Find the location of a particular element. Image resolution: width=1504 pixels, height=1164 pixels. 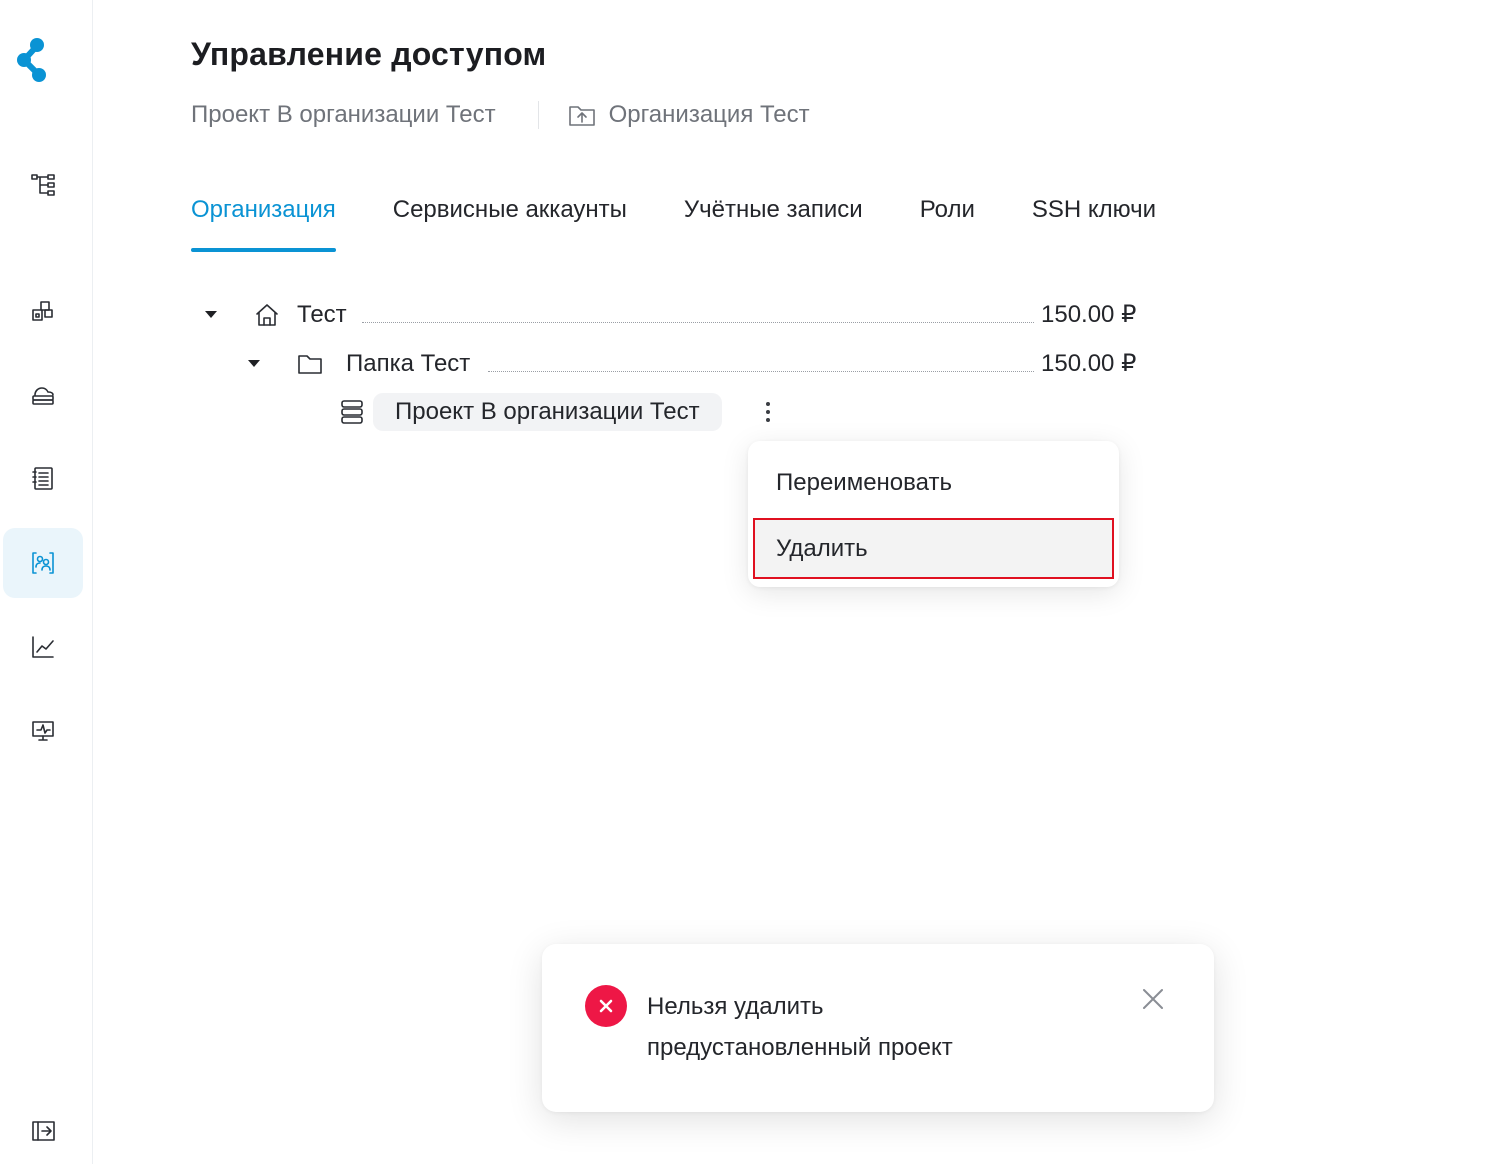

home-icon is located at coordinates (267, 315).